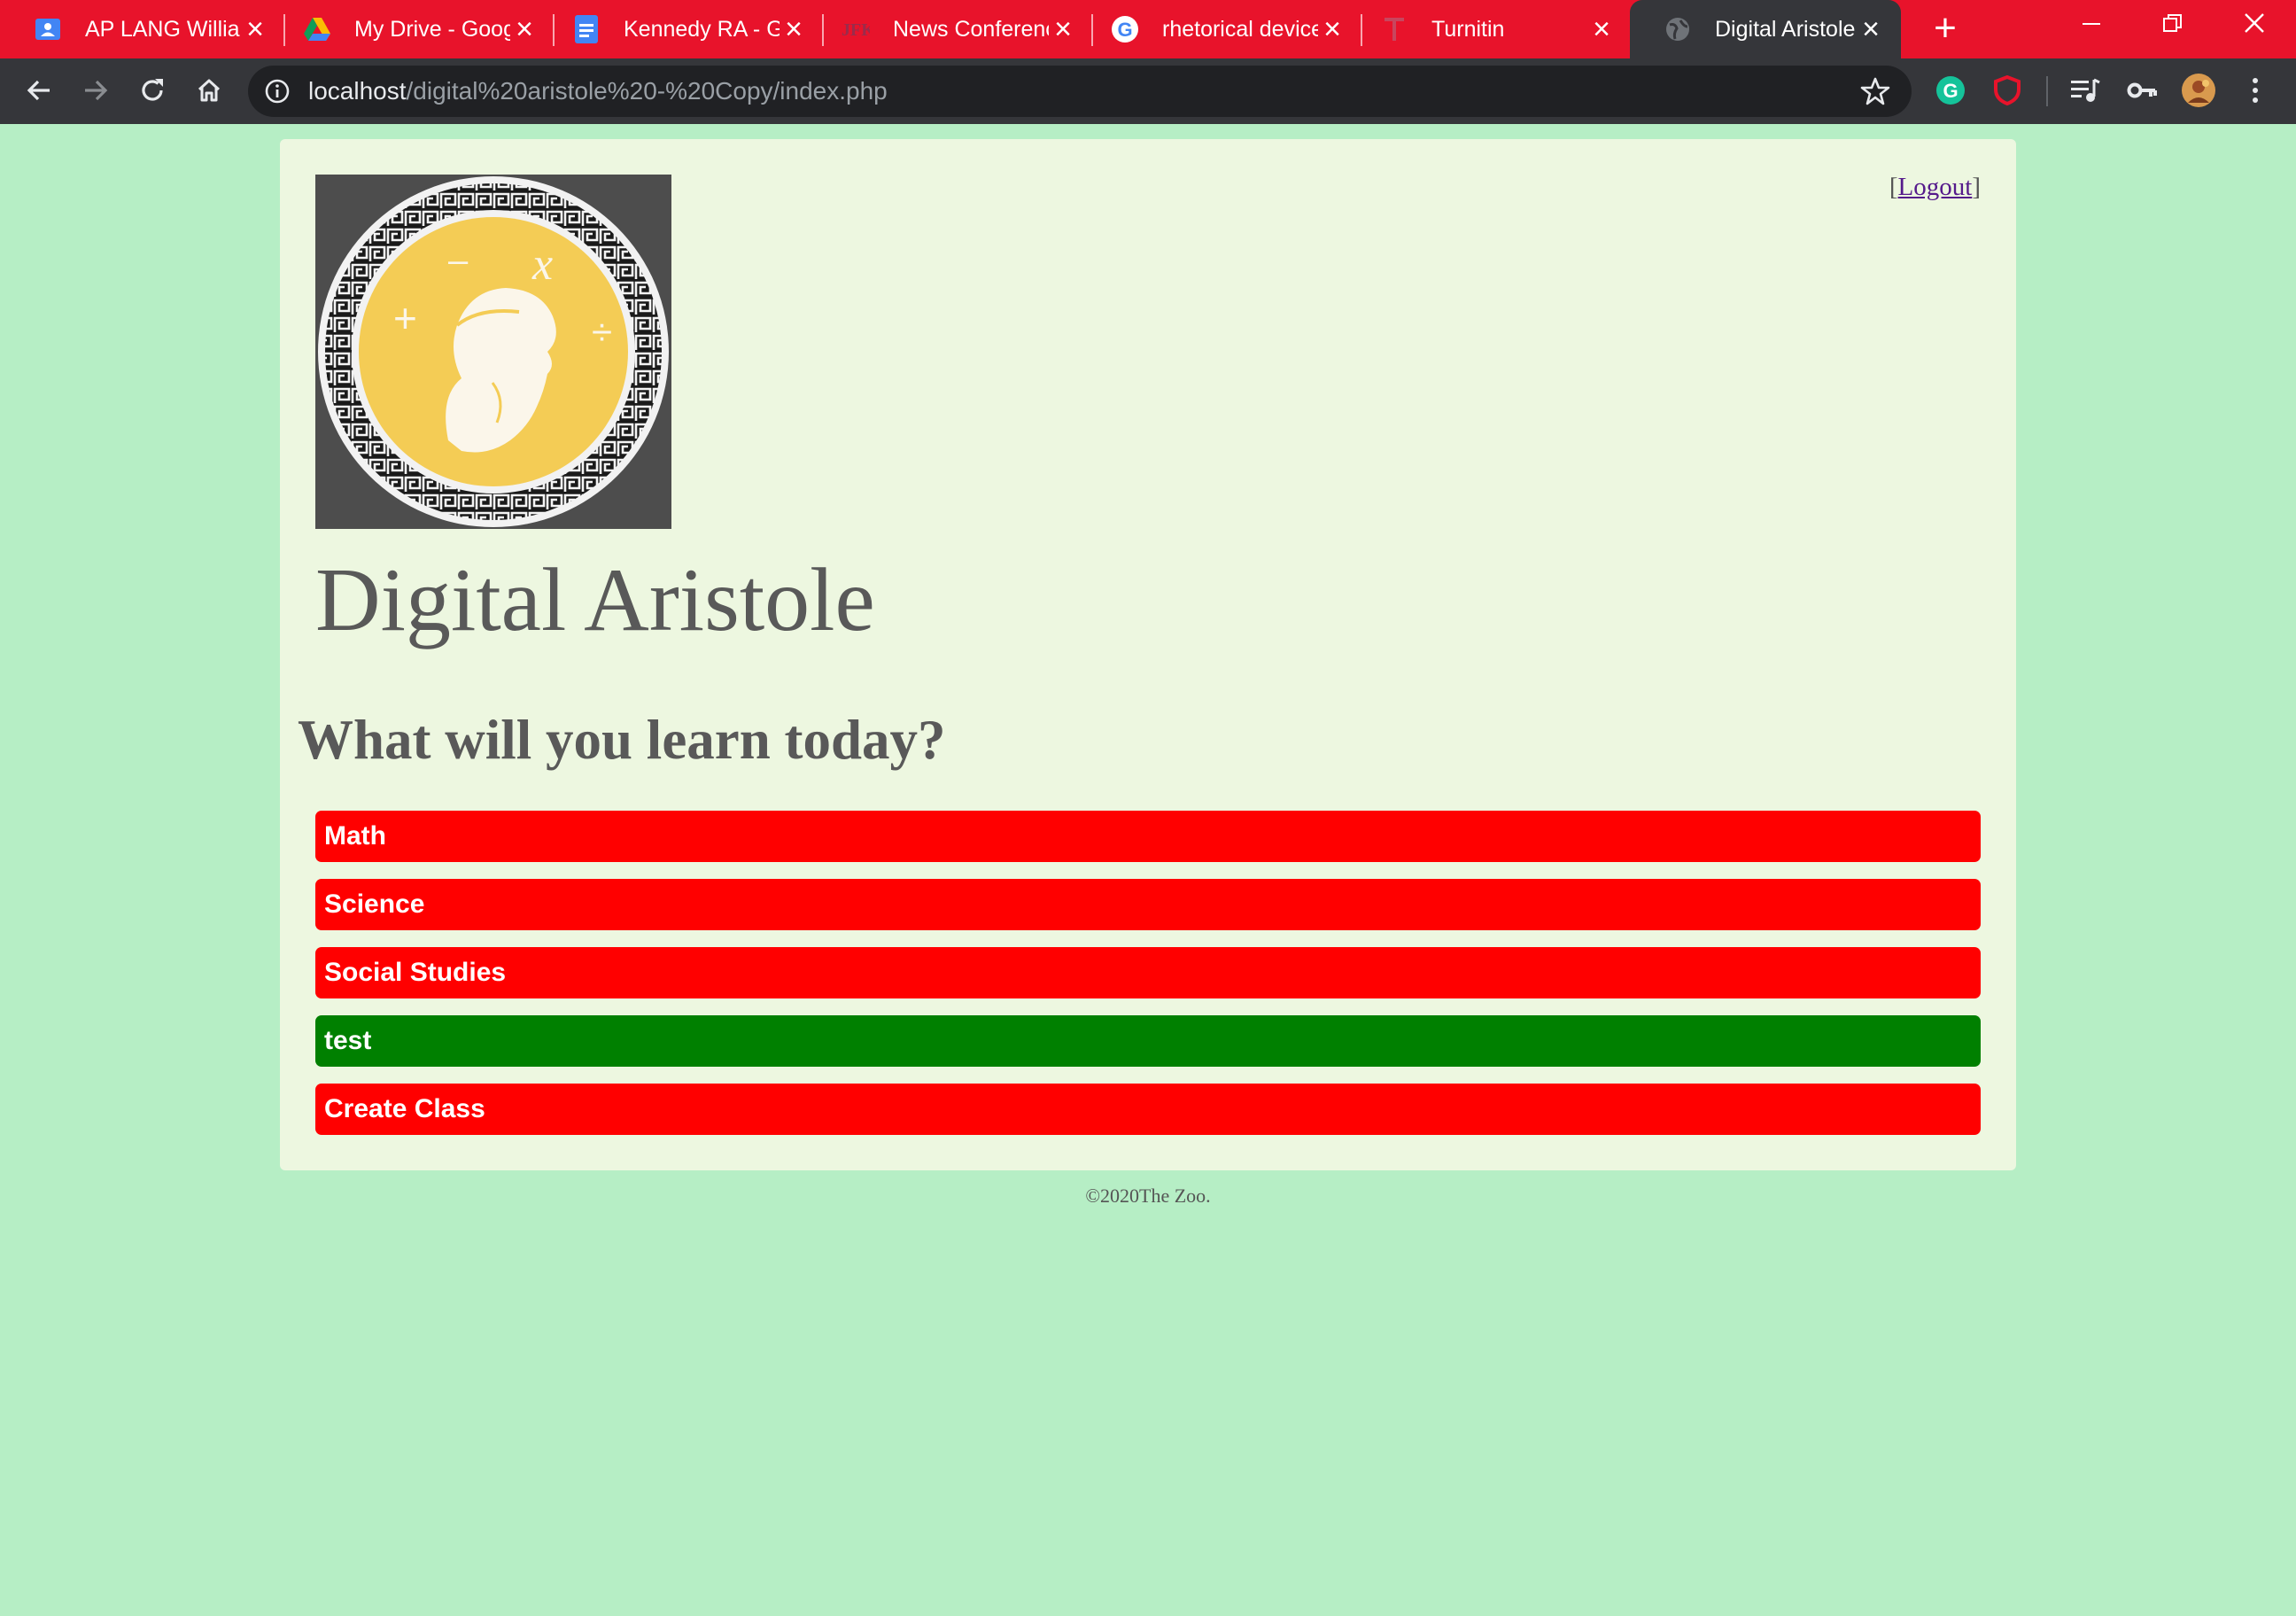  Describe the element at coordinates (2047, 91) in the screenshot. I see `toolbar-divider` at that location.